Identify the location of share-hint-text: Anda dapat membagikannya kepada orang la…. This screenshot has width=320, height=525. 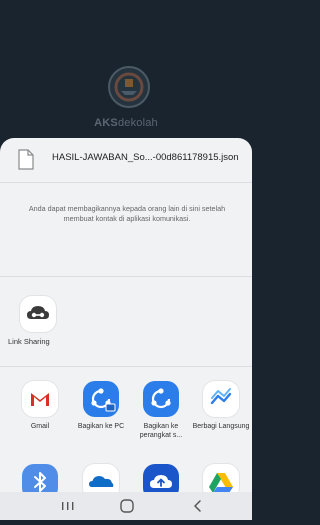
(127, 213).